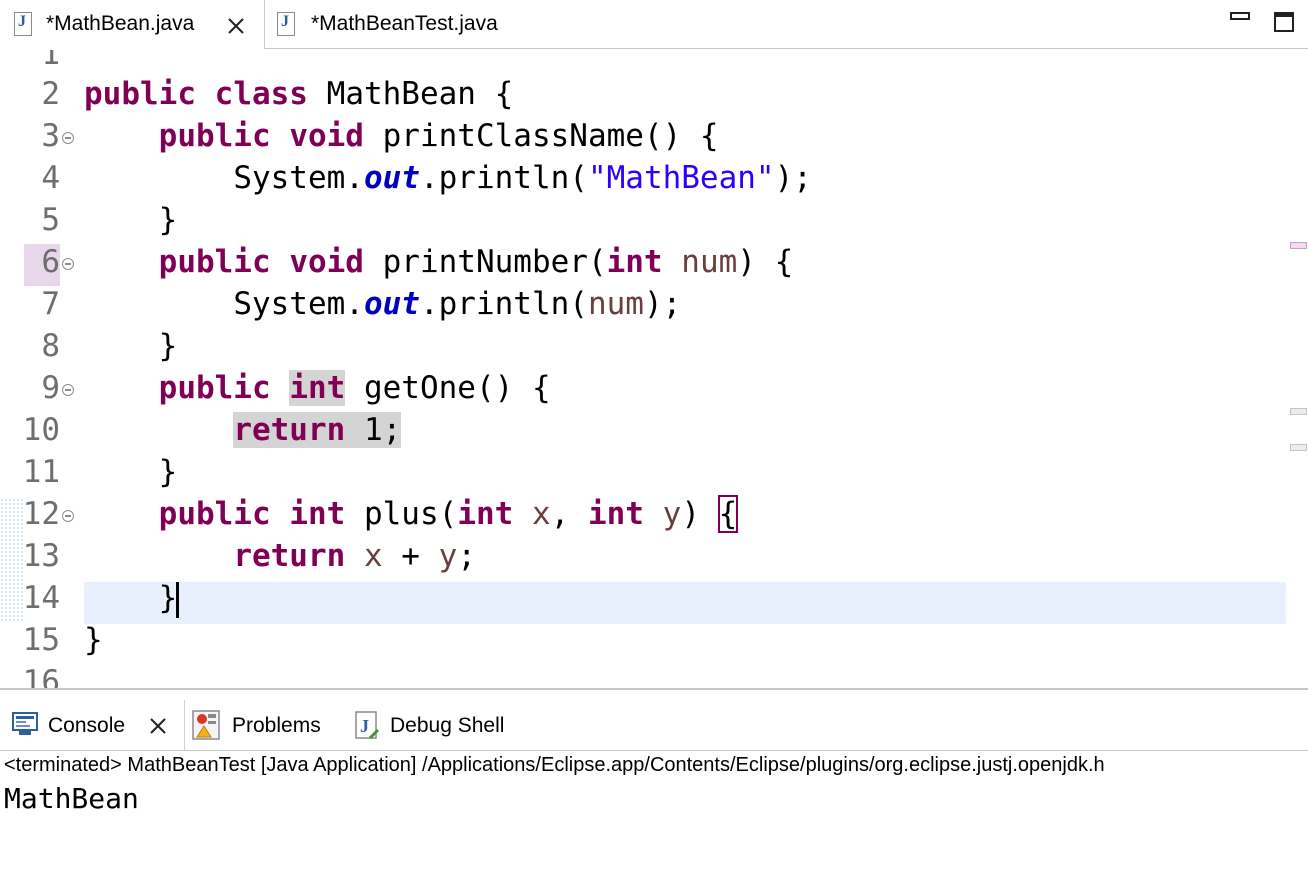 The image size is (1308, 876). What do you see at coordinates (50, 61) in the screenshot?
I see `line-number: 1` at bounding box center [50, 61].